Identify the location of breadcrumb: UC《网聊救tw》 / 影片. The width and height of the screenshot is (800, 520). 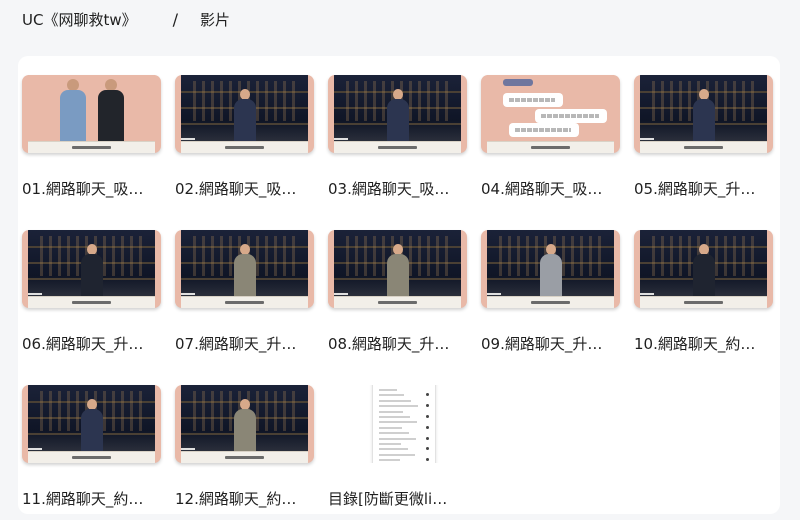
(126, 19).